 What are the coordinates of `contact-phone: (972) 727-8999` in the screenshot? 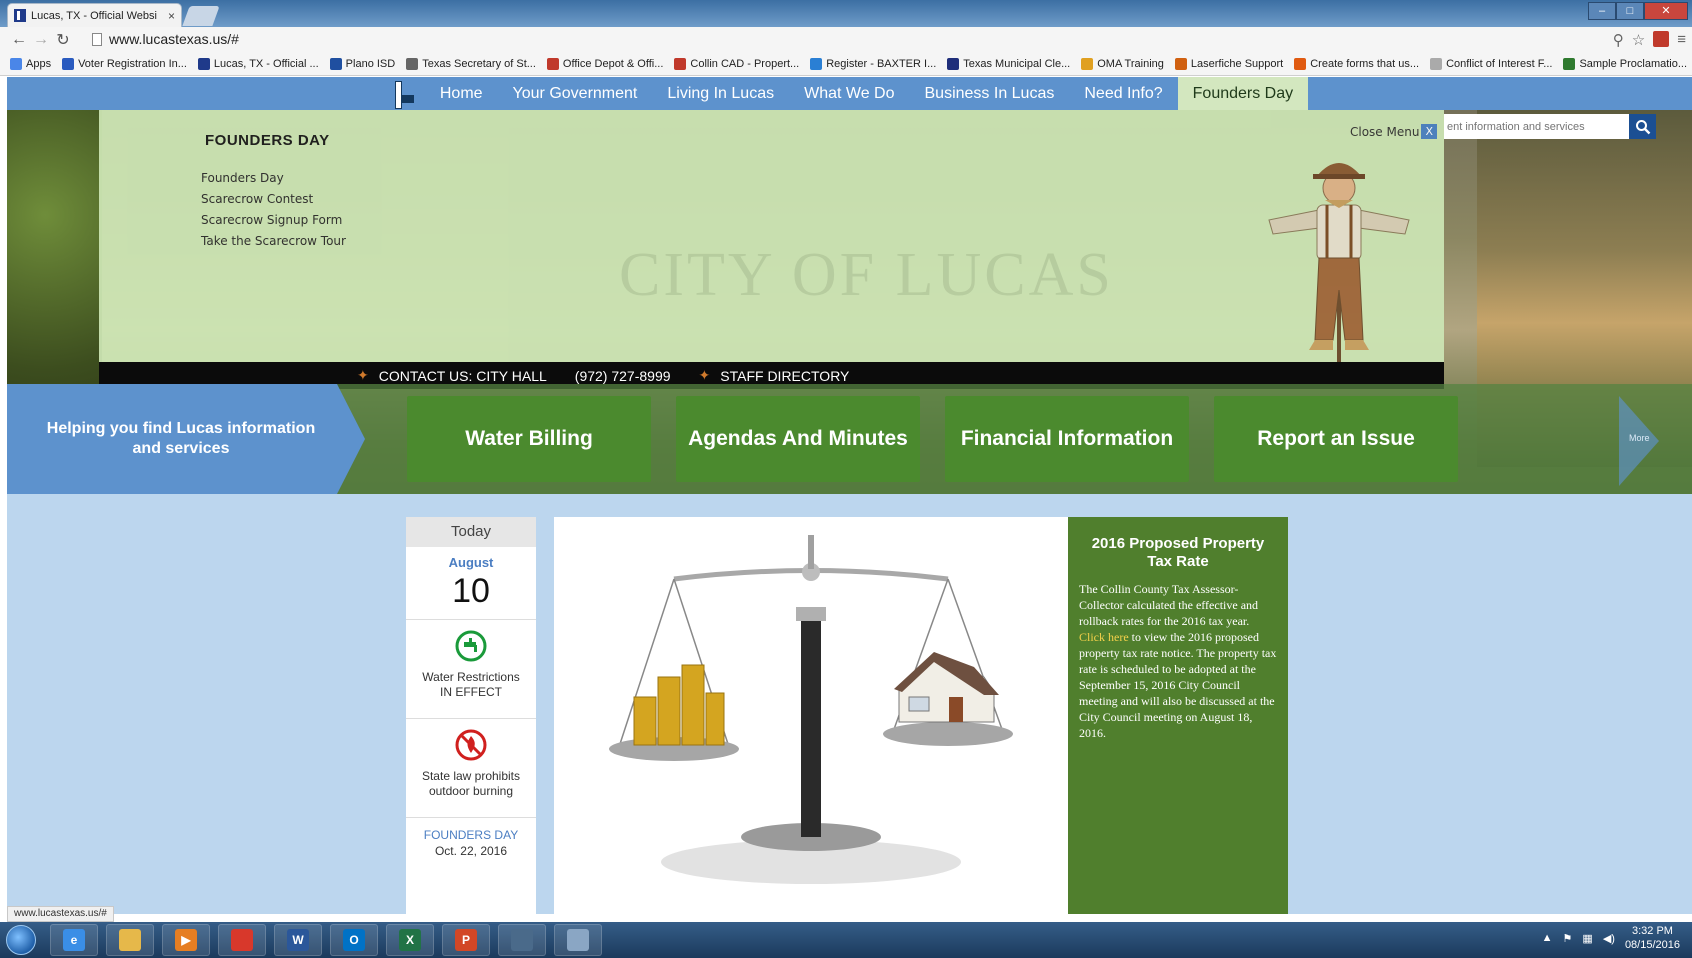 It's located at (623, 376).